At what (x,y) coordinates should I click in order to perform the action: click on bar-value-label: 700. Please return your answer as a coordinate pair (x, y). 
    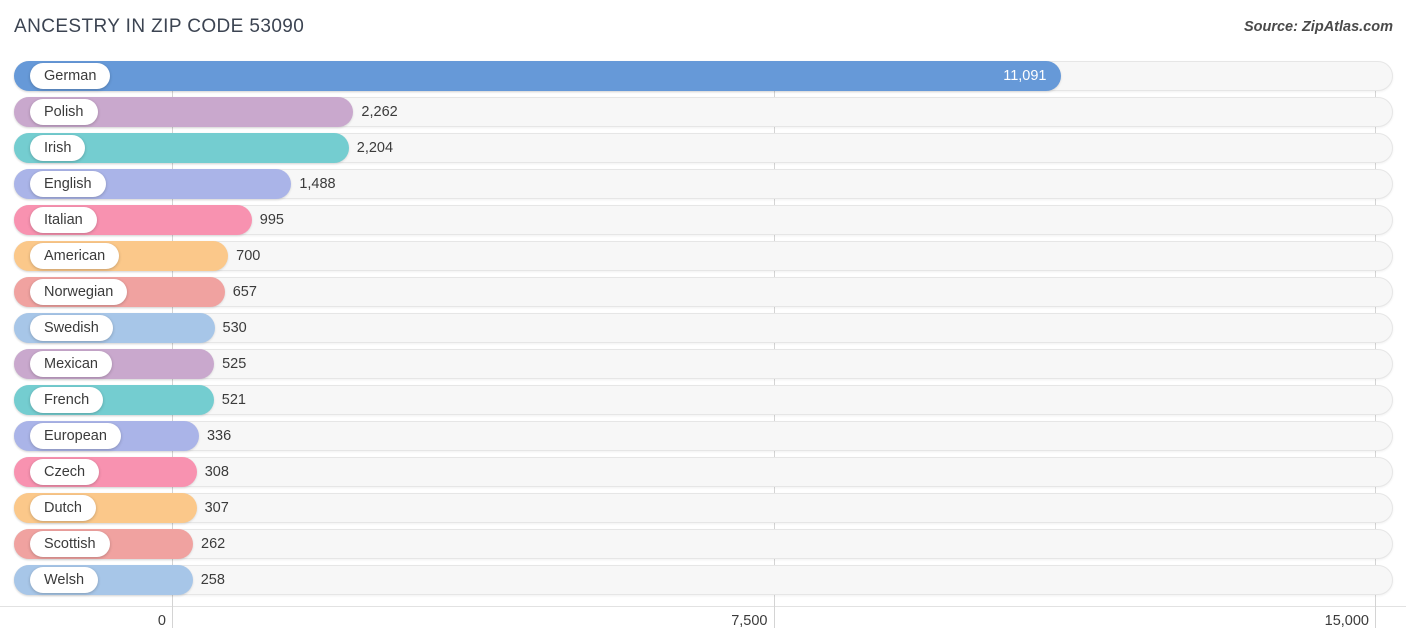
    Looking at the image, I should click on (248, 256).